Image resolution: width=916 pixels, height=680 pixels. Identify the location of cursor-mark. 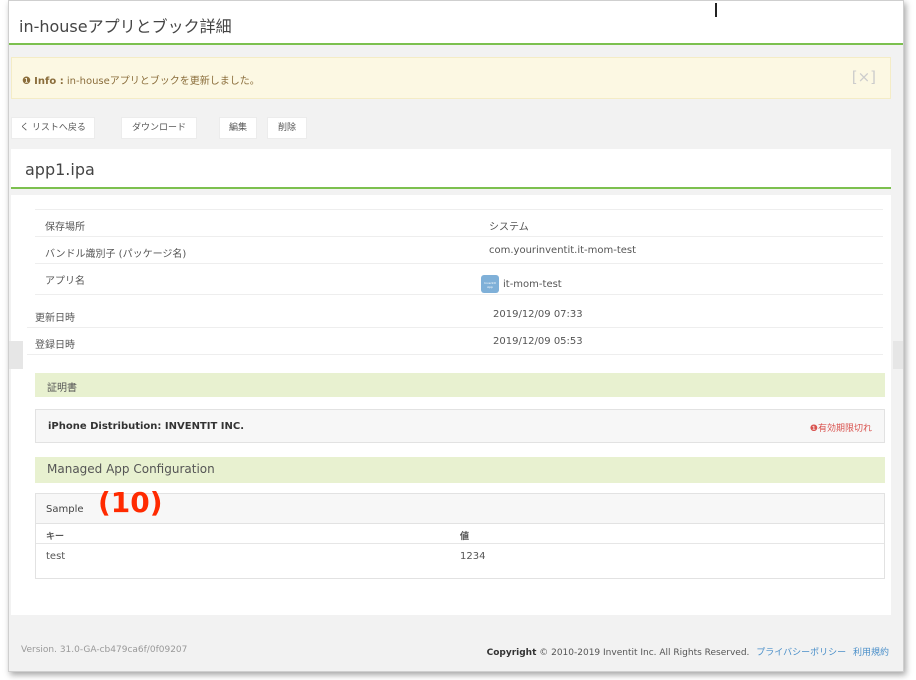
(716, 10).